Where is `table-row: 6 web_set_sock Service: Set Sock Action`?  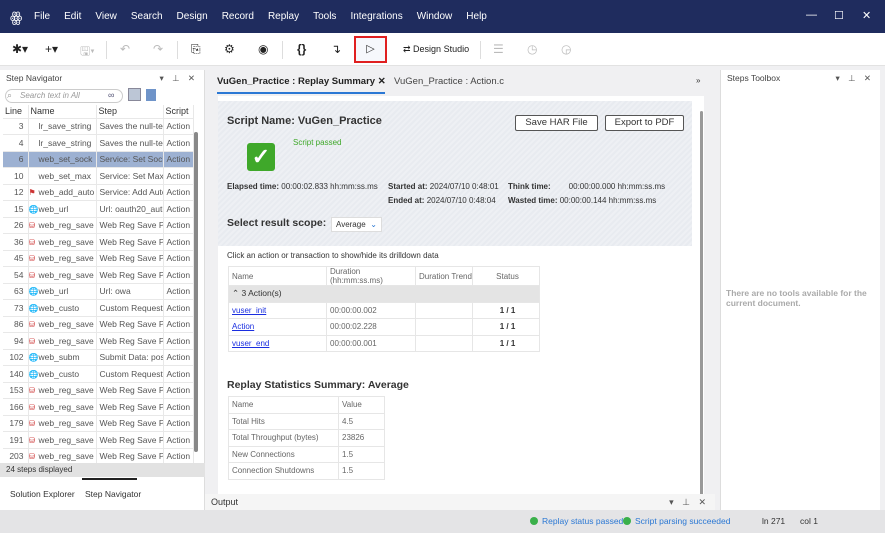 table-row: 6 web_set_sock Service: Set Sock Action is located at coordinates (98, 159).